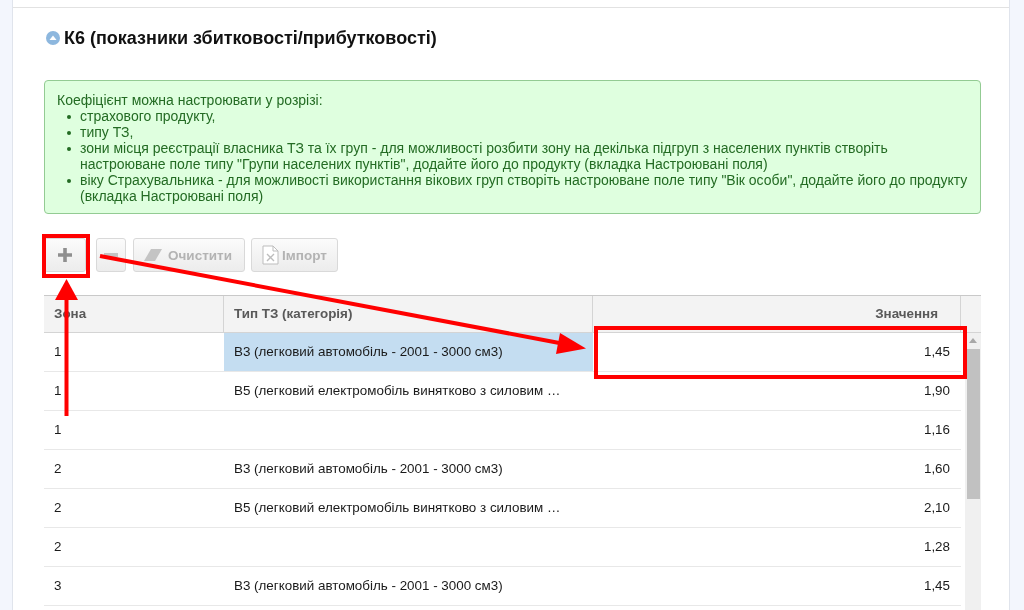 The image size is (1024, 610). I want to click on value-text: 2,10, so click(936, 508).